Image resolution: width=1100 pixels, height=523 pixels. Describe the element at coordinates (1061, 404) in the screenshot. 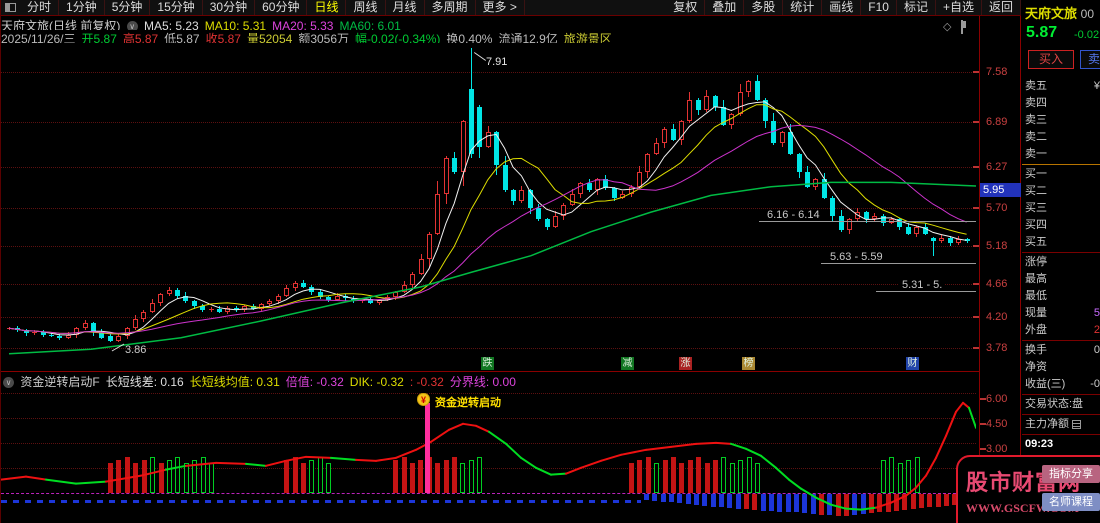

I see `panel-row: 交易状态:盘` at that location.